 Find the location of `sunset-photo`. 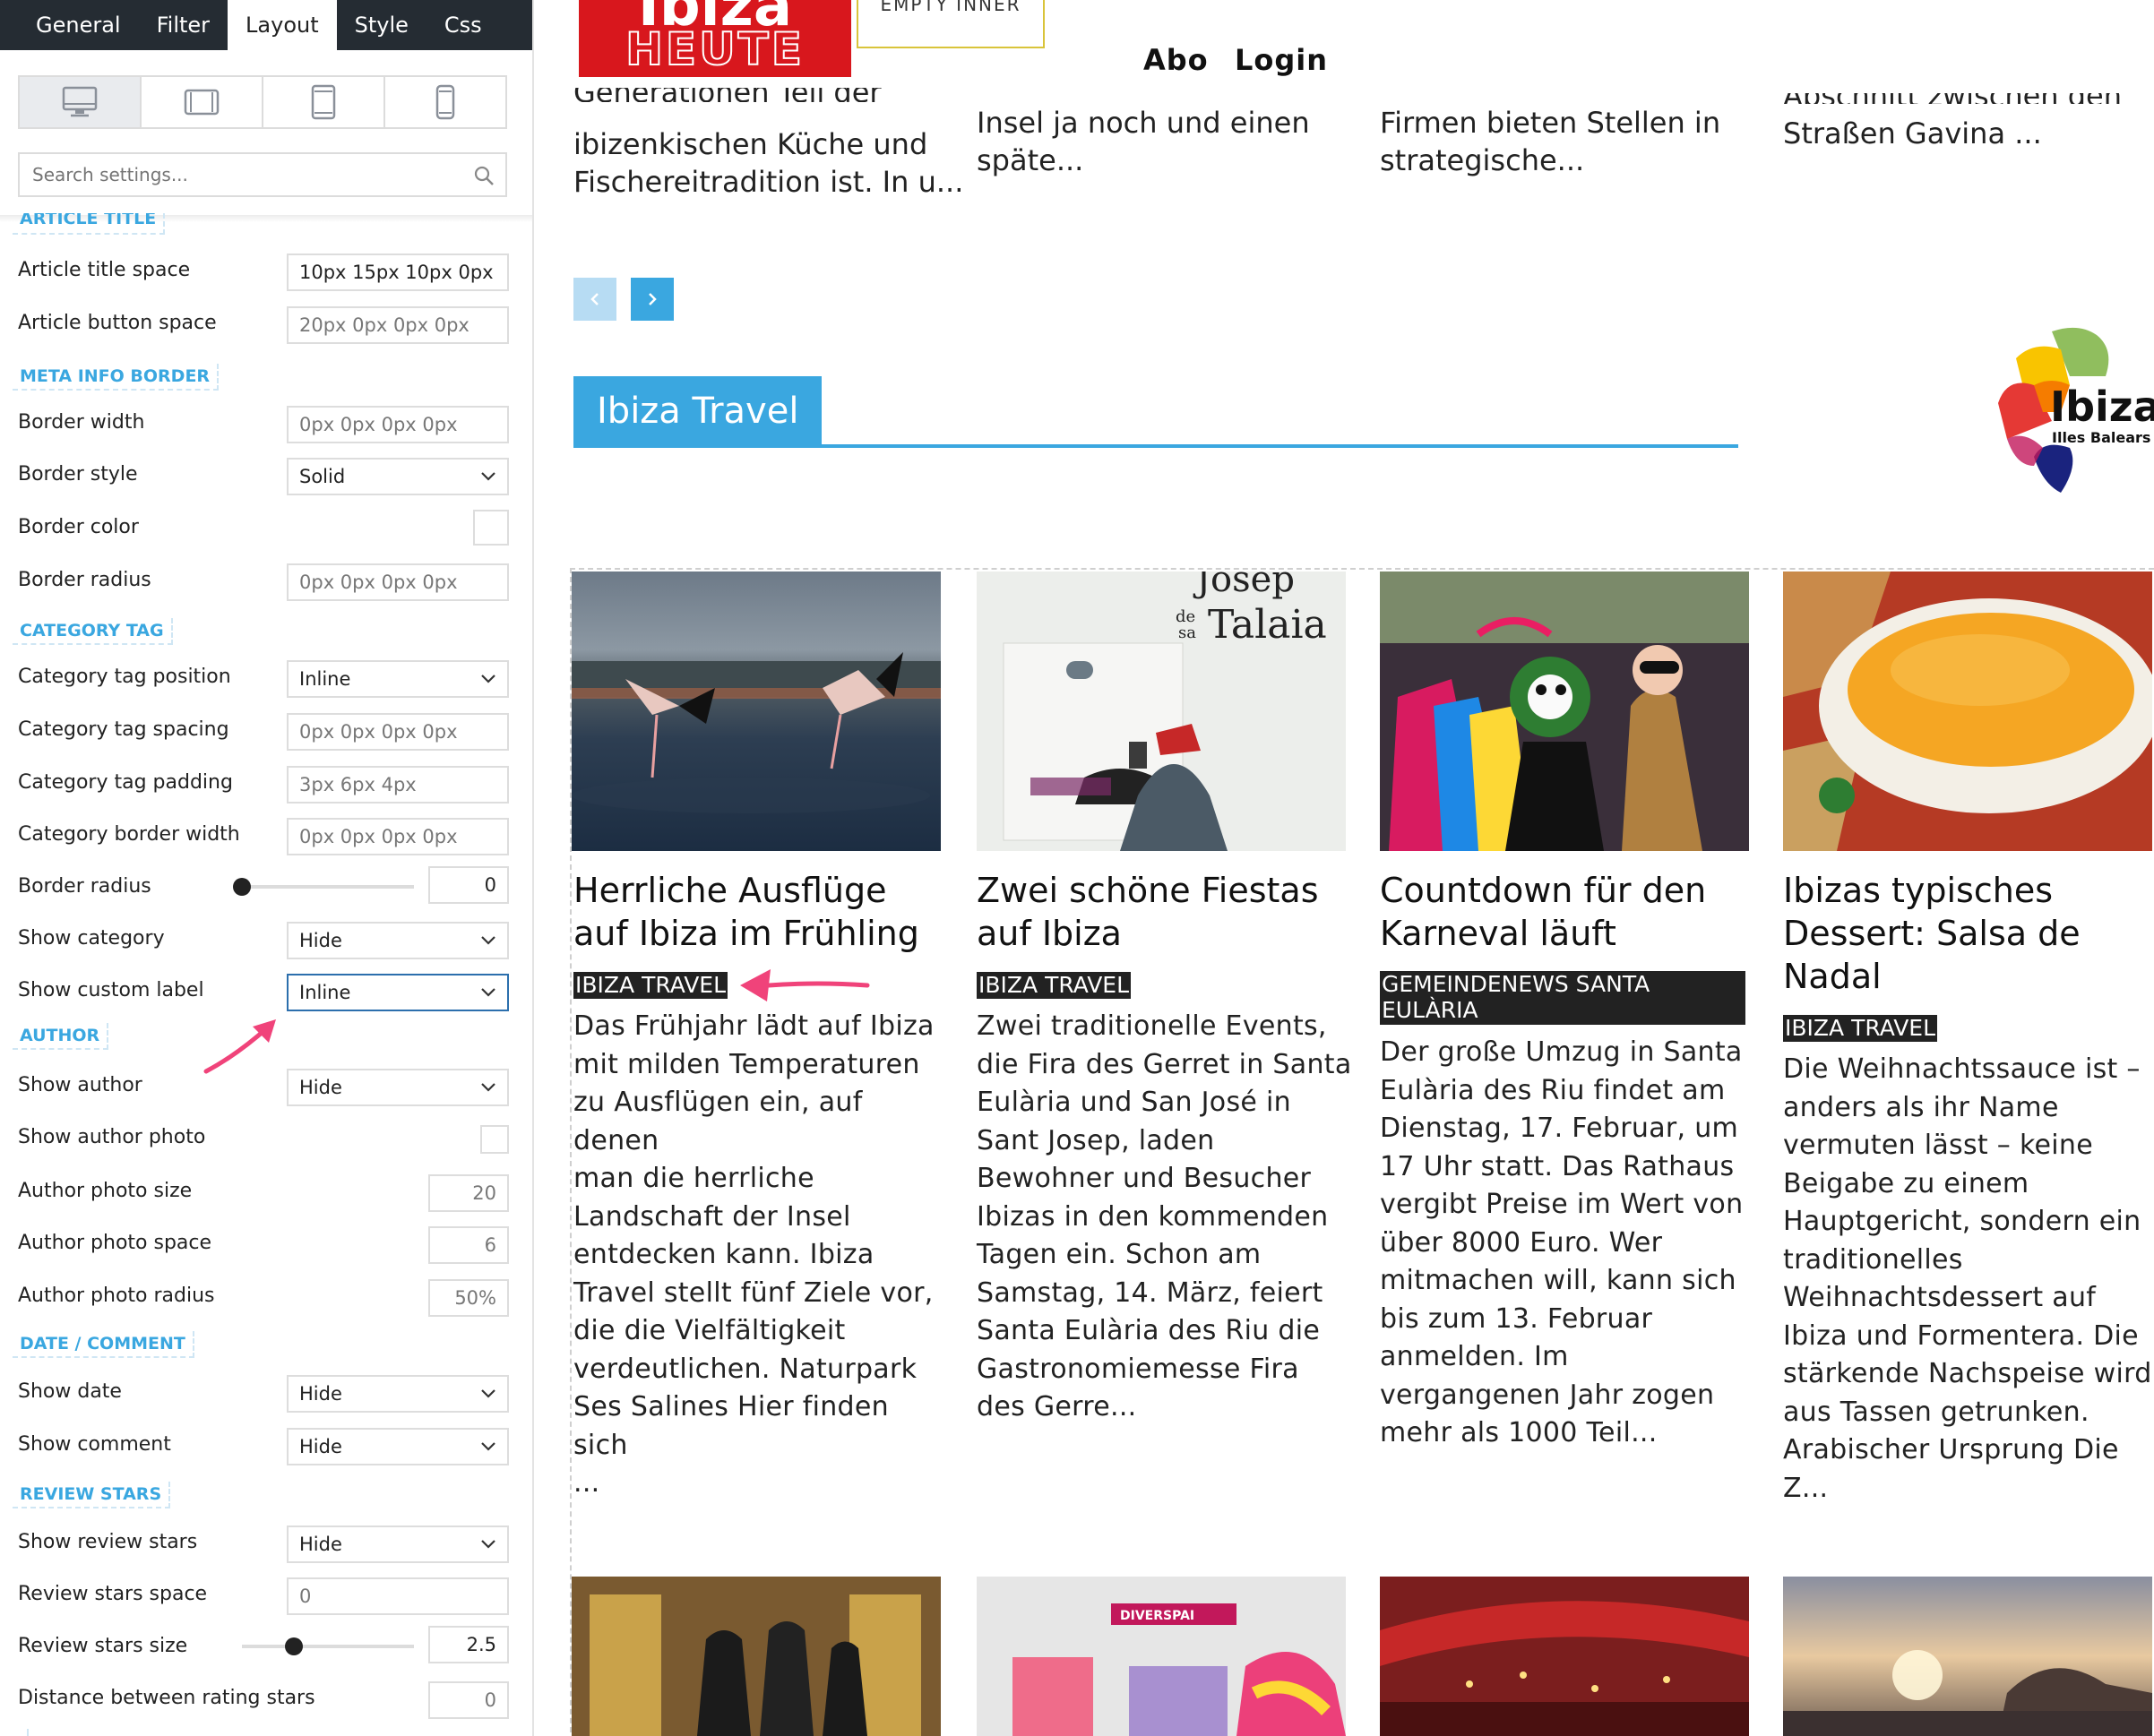

sunset-photo is located at coordinates (1968, 1657).